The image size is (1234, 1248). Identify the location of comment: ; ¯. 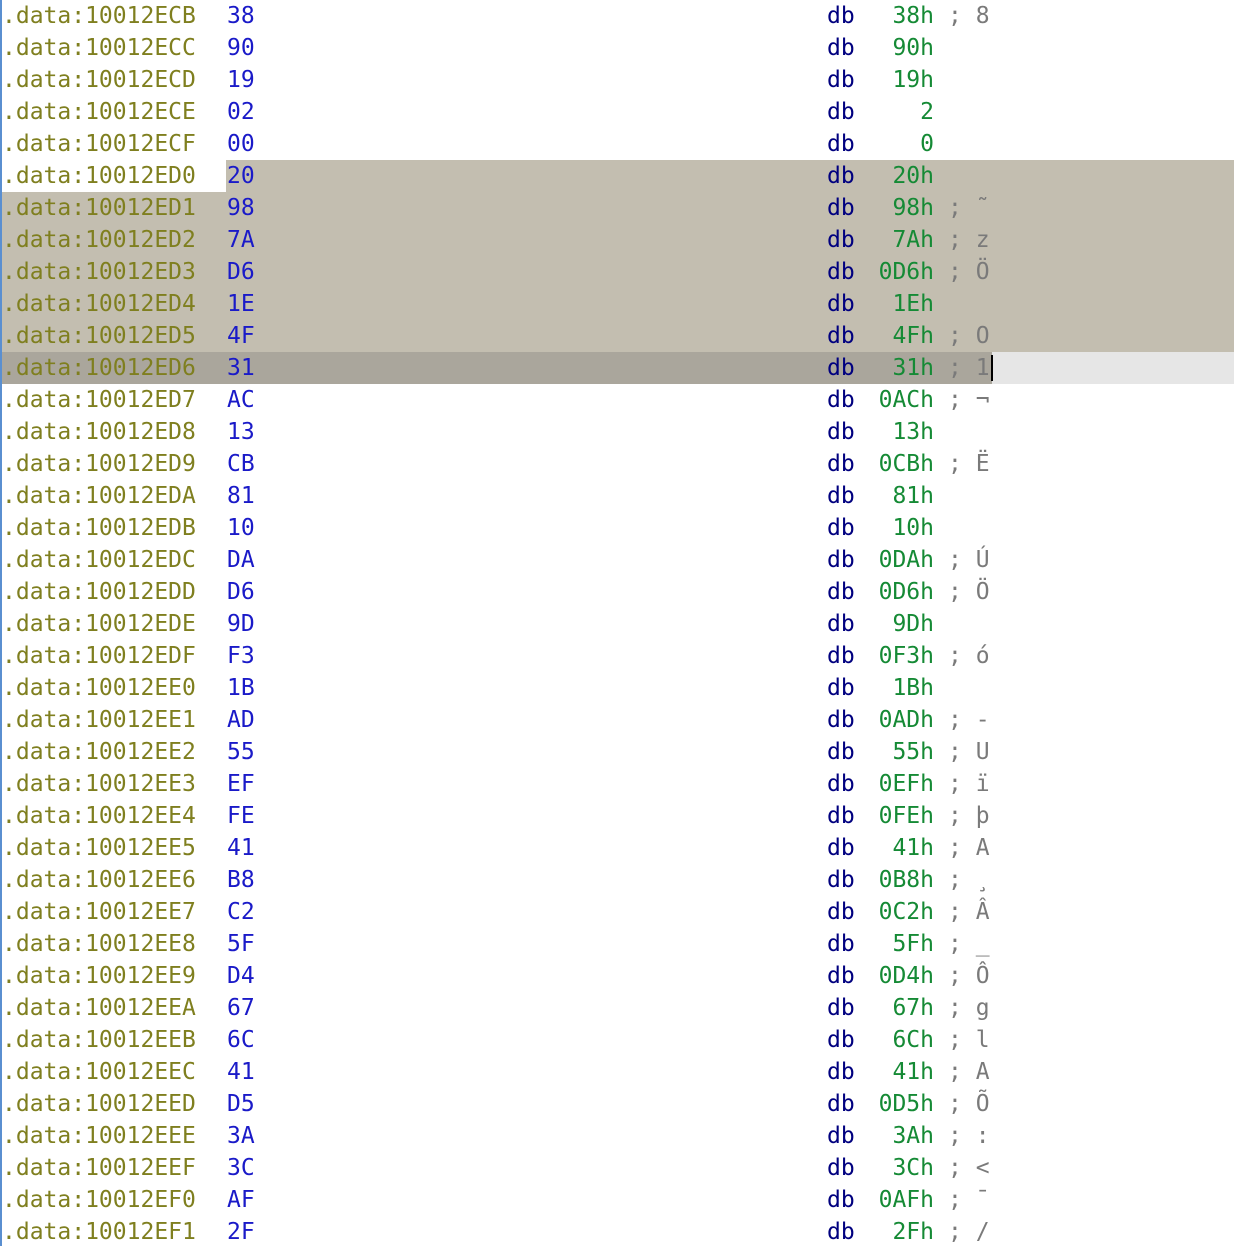
(969, 1200).